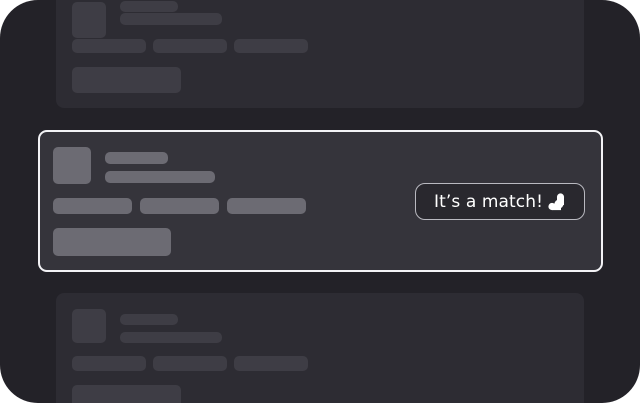 The height and width of the screenshot is (403, 640). Describe the element at coordinates (556, 202) in the screenshot. I see `match-logo-icon` at that location.